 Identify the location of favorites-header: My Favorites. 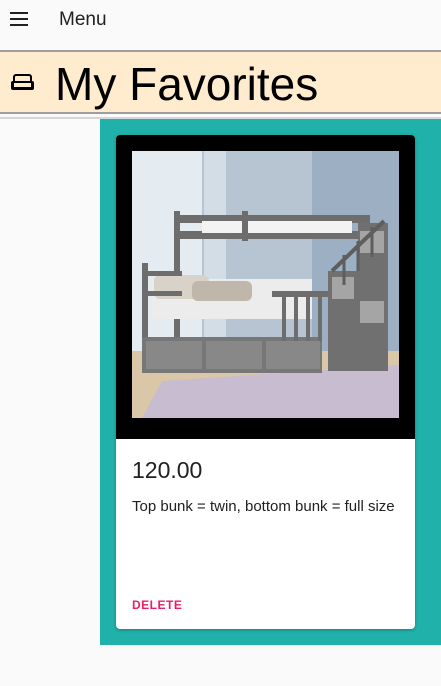
(220, 82).